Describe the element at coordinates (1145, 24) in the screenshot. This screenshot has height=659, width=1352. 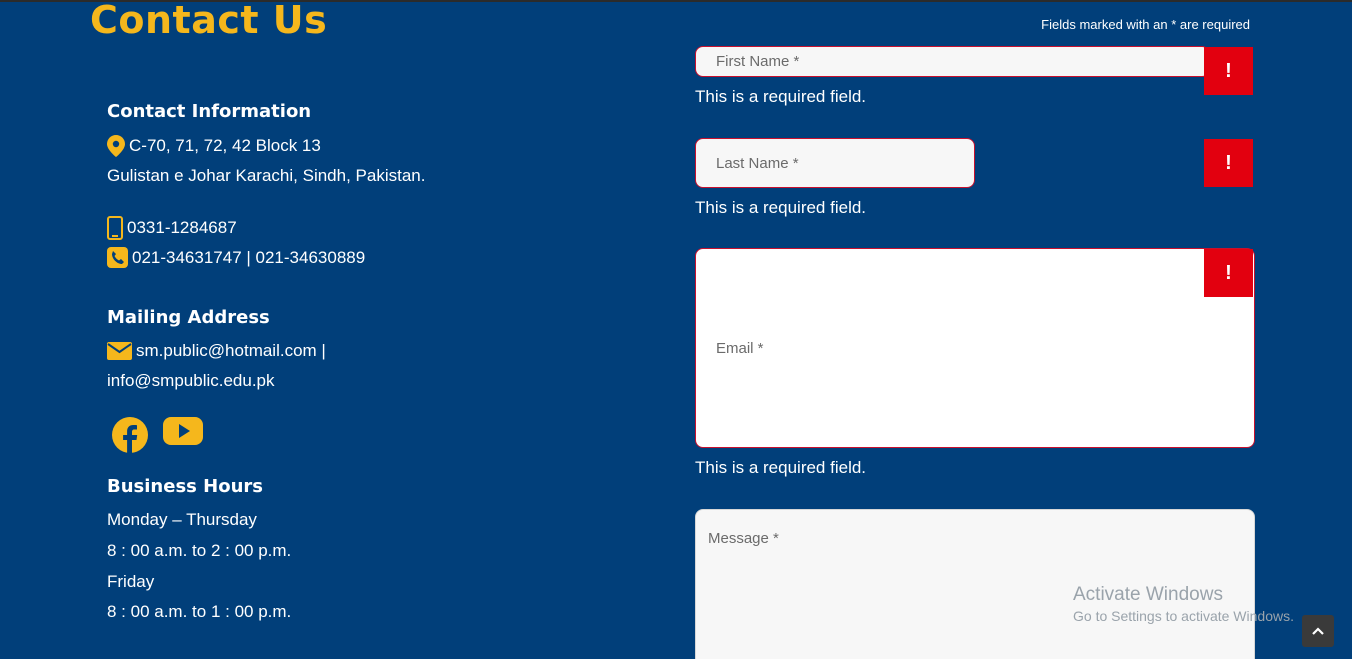
I see `required-fields-note: Fields marked with an * are required` at that location.